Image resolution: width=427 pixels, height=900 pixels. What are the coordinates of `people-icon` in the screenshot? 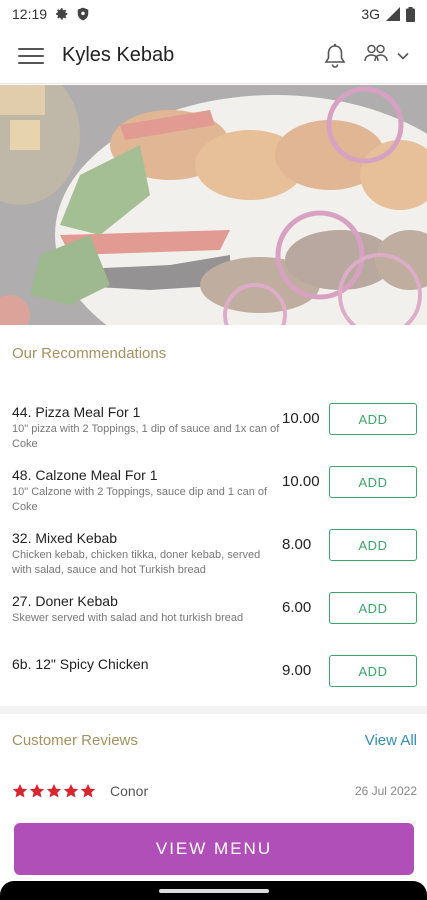 It's located at (376, 55).